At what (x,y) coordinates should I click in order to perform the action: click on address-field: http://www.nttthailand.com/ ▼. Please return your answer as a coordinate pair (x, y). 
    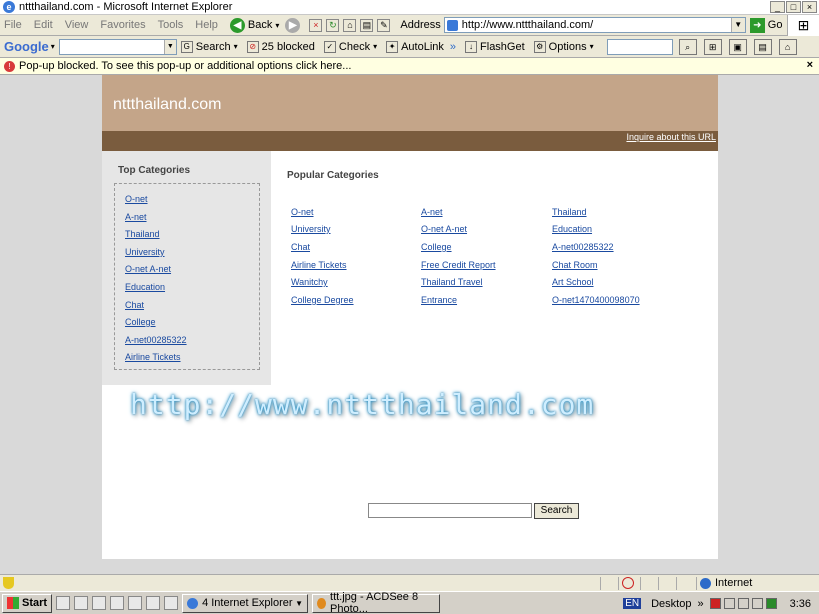
    Looking at the image, I should click on (594, 25).